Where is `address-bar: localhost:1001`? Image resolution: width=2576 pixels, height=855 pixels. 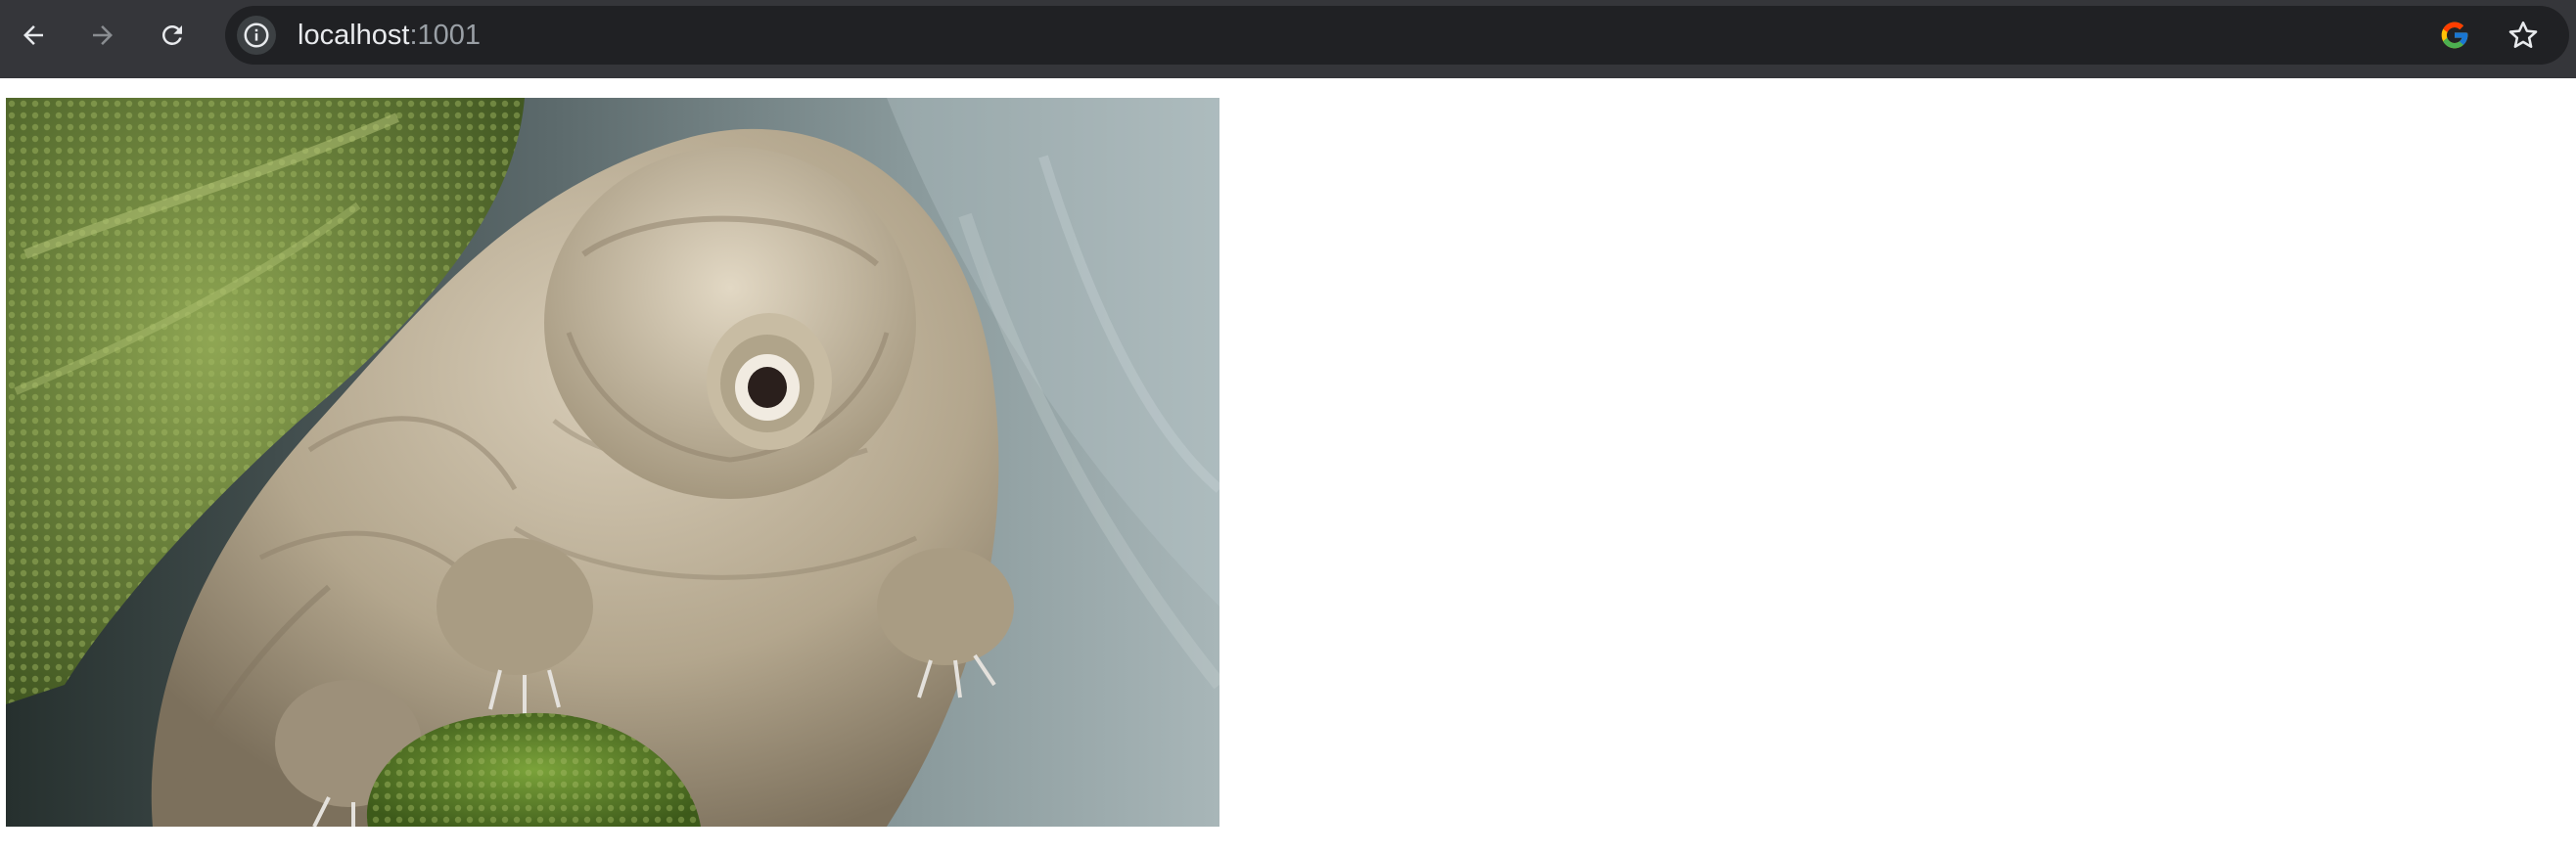
address-bar: localhost:1001 is located at coordinates (1397, 35).